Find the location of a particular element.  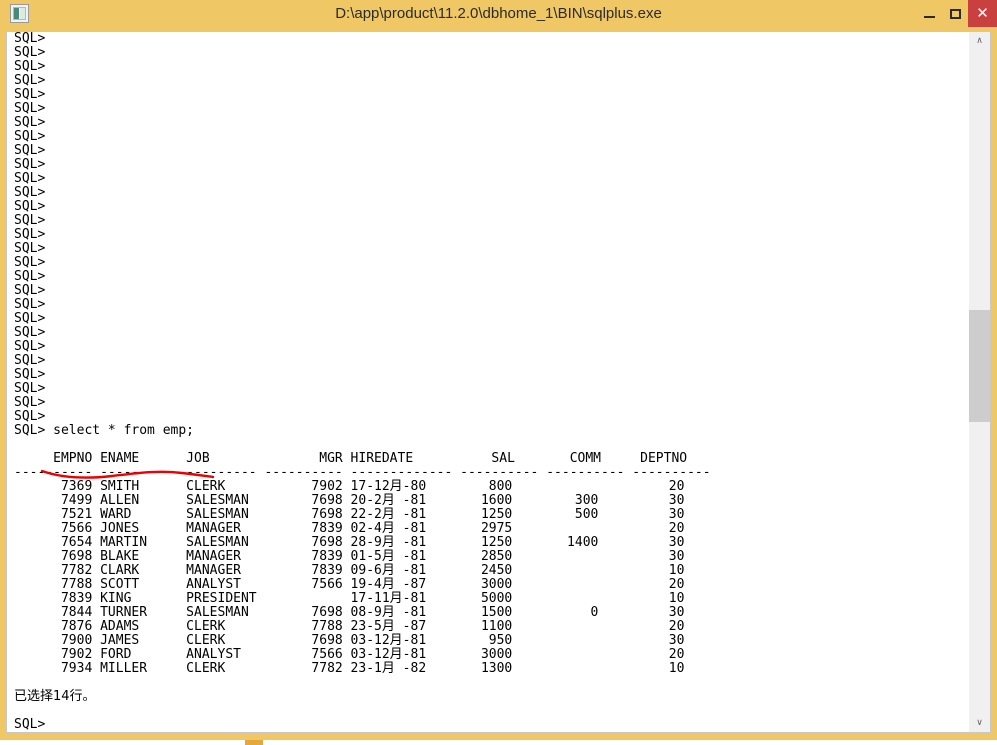

minimize-icon is located at coordinates (929, 16).